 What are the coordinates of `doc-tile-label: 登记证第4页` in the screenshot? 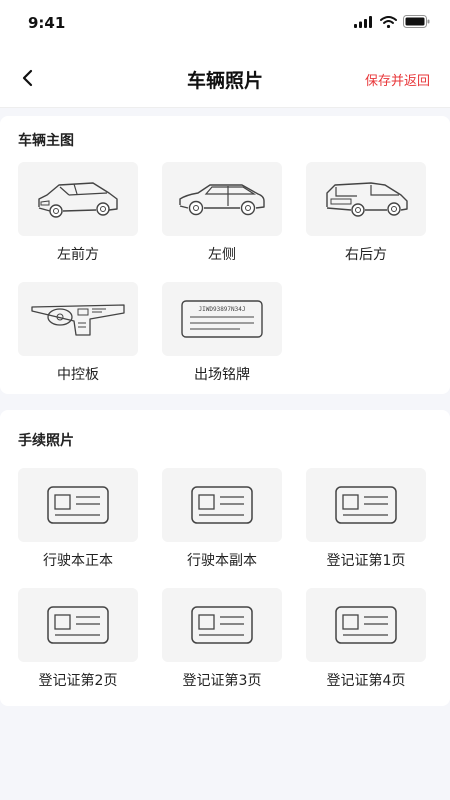 It's located at (366, 681).